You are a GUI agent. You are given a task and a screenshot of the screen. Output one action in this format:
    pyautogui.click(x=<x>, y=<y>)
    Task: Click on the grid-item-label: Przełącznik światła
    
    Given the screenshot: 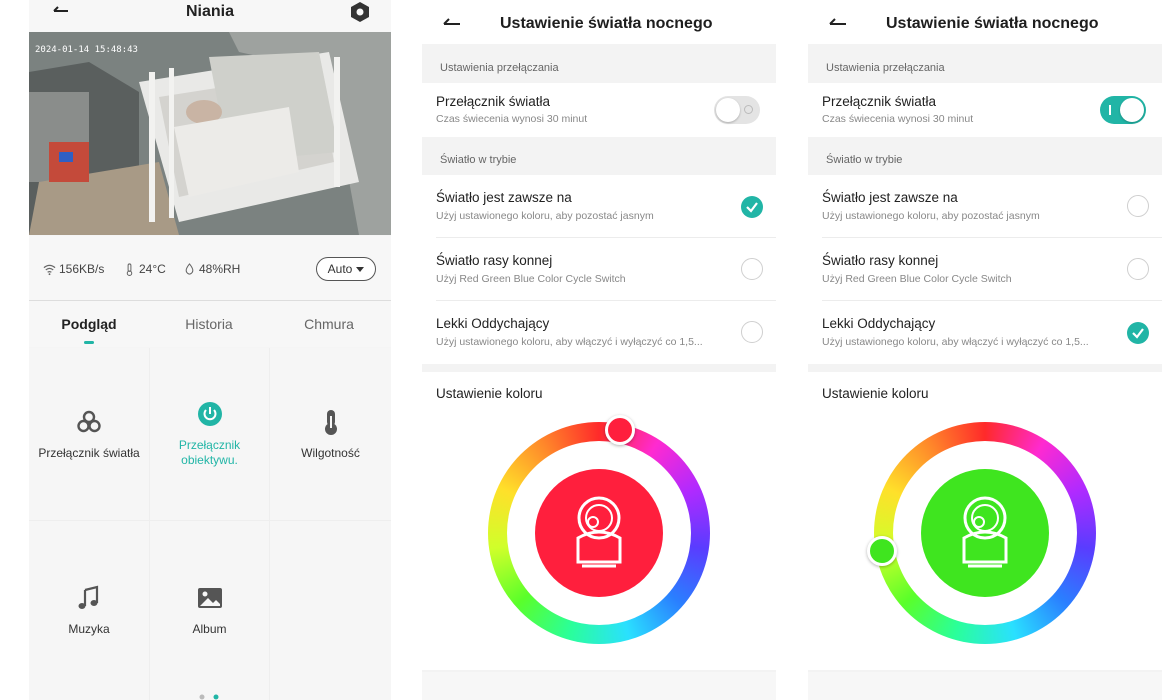 What is the action you would take?
    pyautogui.click(x=89, y=452)
    